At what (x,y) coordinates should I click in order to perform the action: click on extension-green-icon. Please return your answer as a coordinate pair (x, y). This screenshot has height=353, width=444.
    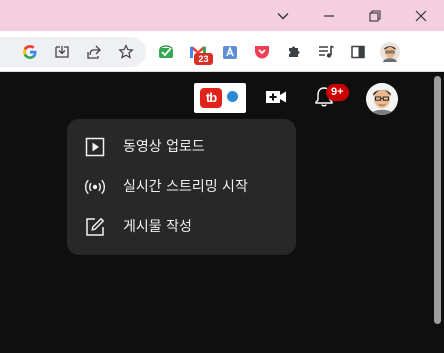
    Looking at the image, I should click on (166, 52).